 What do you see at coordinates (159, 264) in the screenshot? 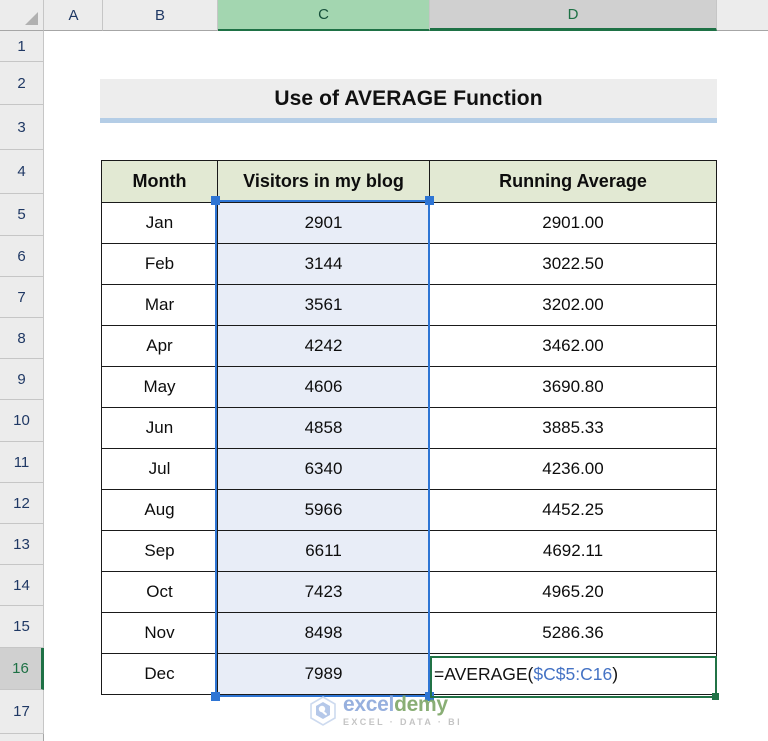
I see `cell-month: Feb` at bounding box center [159, 264].